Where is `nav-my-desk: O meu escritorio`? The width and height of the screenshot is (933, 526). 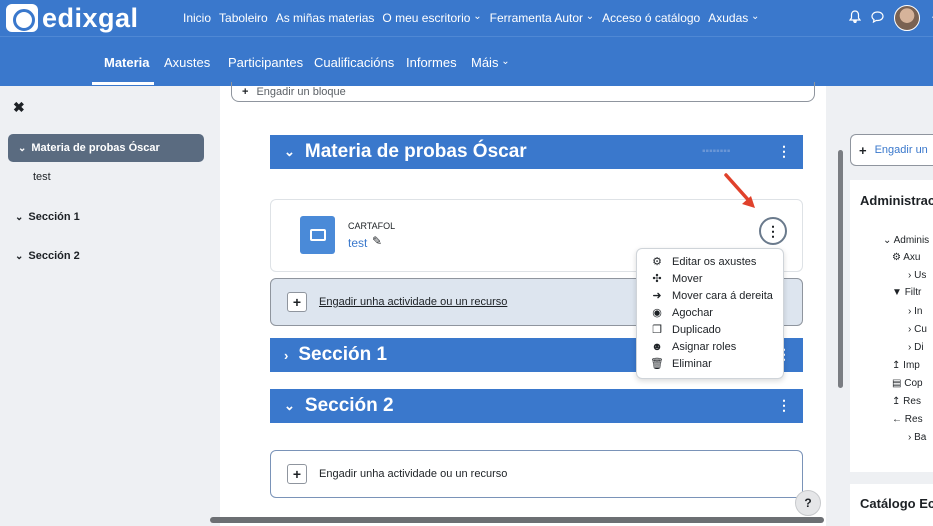
nav-my-desk: O meu escritorio is located at coordinates (431, 18).